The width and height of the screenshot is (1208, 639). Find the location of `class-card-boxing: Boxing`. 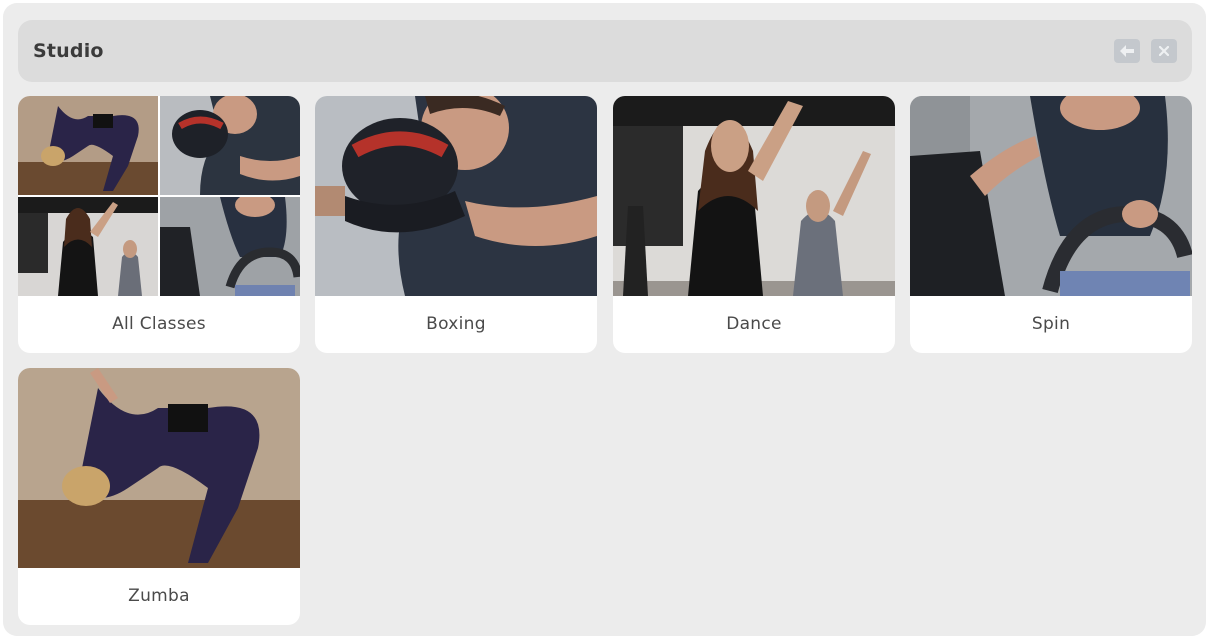

class-card-boxing: Boxing is located at coordinates (456, 224).